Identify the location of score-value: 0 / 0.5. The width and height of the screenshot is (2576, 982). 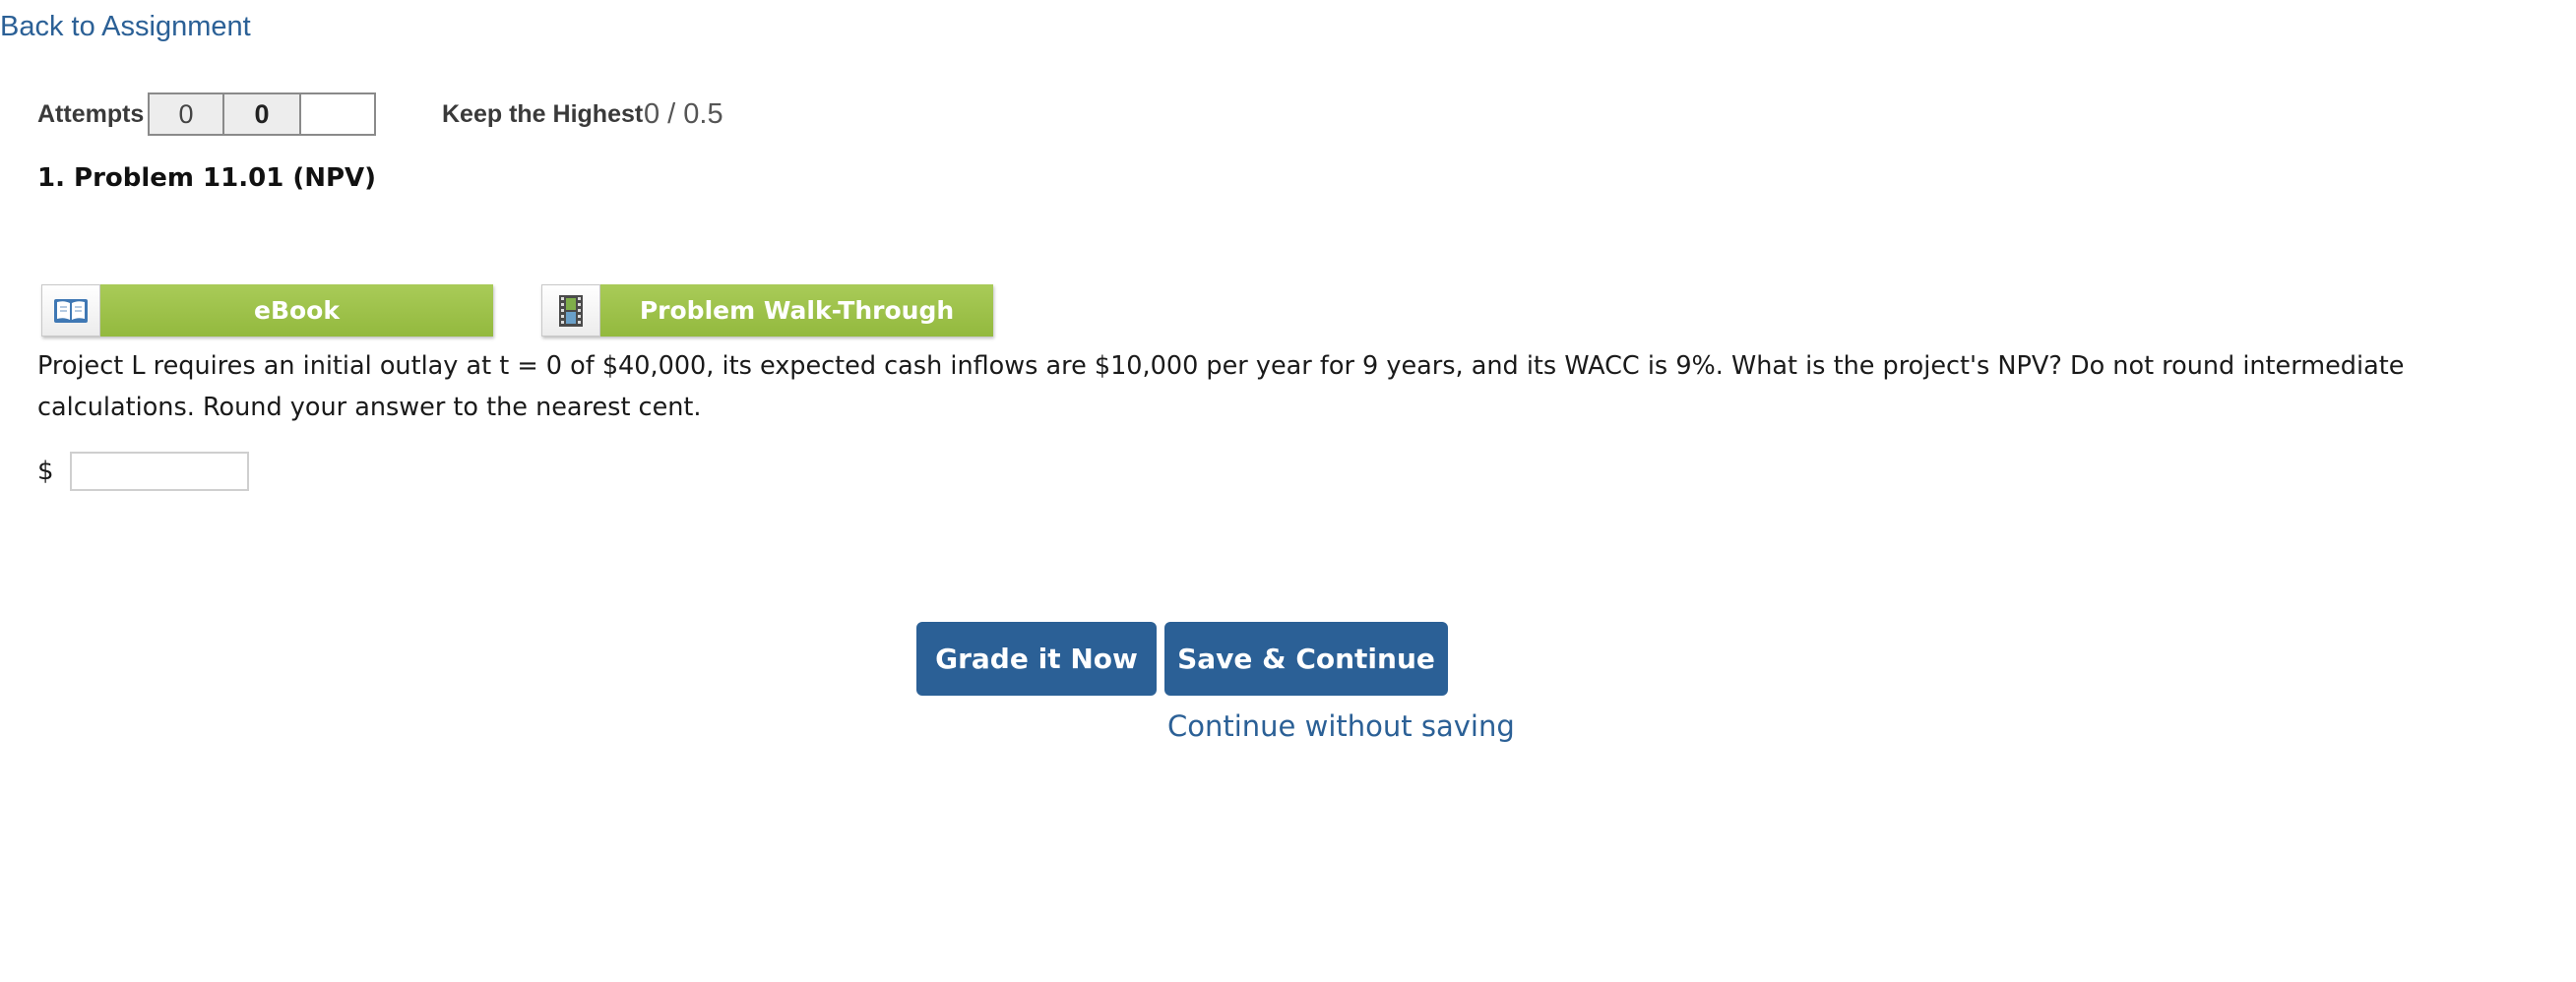
(683, 114).